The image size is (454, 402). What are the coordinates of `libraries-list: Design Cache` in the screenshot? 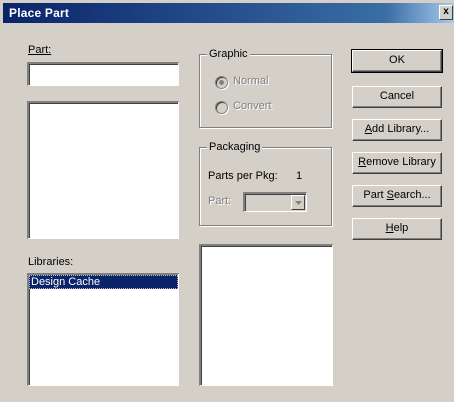 It's located at (103, 329).